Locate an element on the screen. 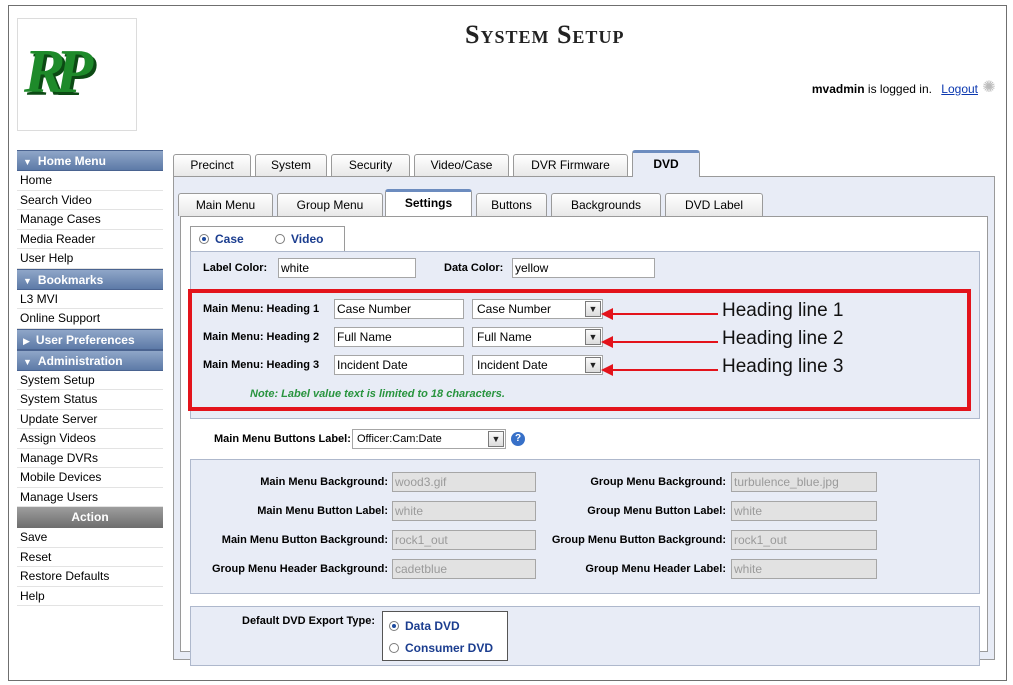 Image resolution: width=1013 pixels, height=685 pixels. data-dvd-label: Data DVD is located at coordinates (432, 626).